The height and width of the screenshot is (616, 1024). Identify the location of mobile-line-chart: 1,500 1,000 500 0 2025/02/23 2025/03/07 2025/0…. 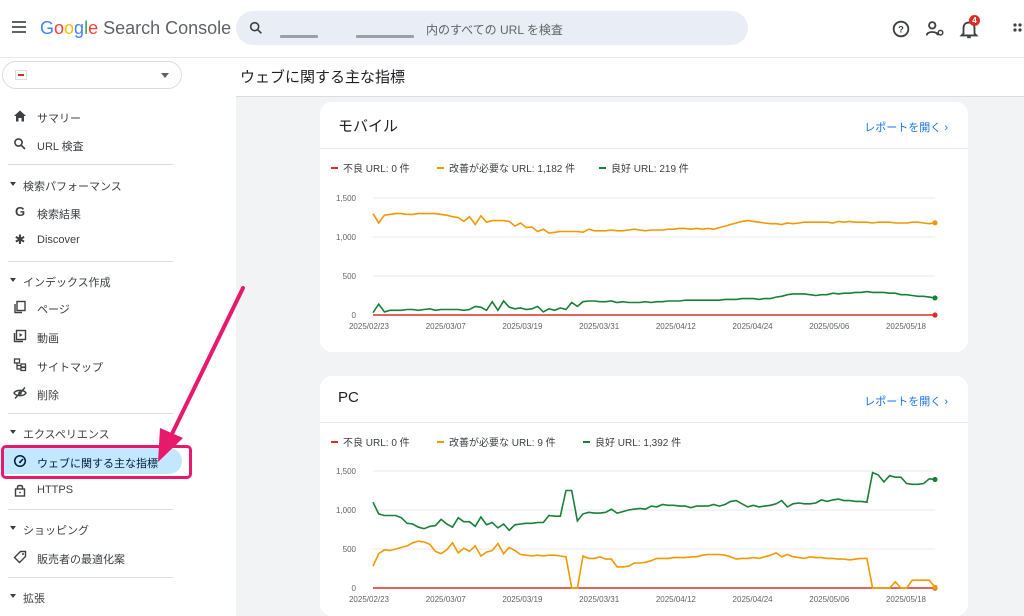
(637, 262).